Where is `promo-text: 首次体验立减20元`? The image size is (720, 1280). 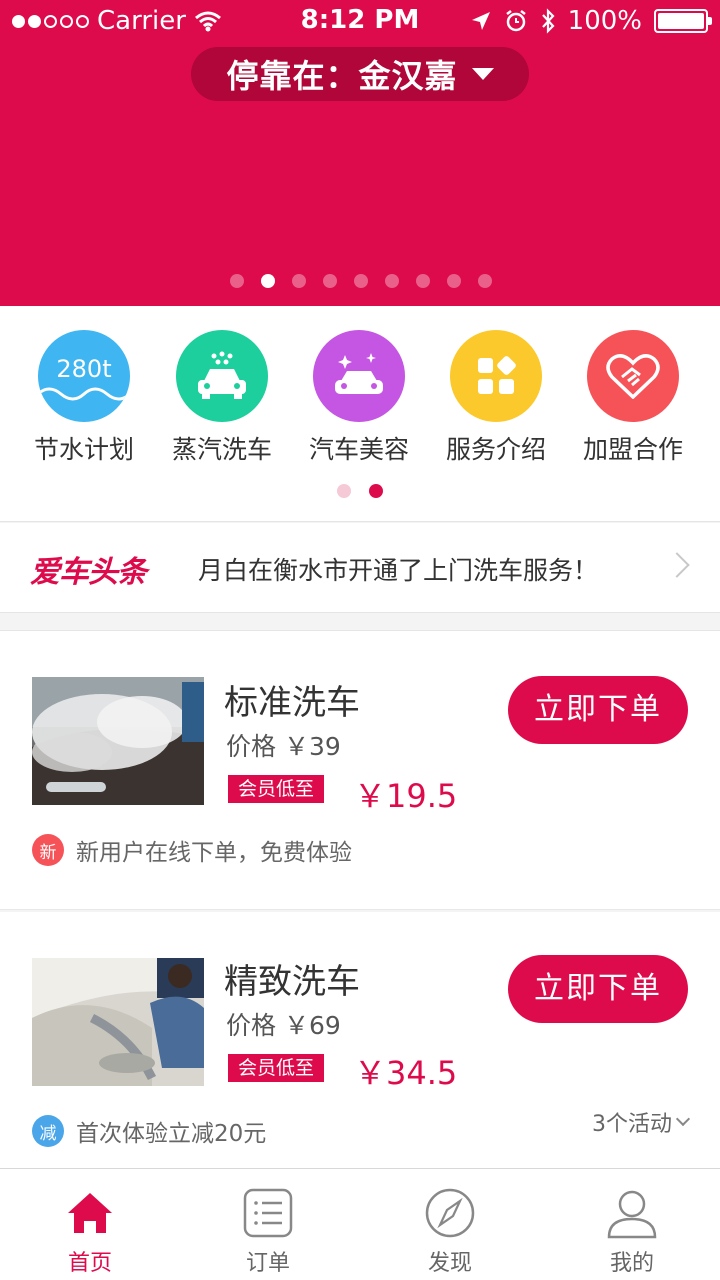 promo-text: 首次体验立减20元 is located at coordinates (171, 1134).